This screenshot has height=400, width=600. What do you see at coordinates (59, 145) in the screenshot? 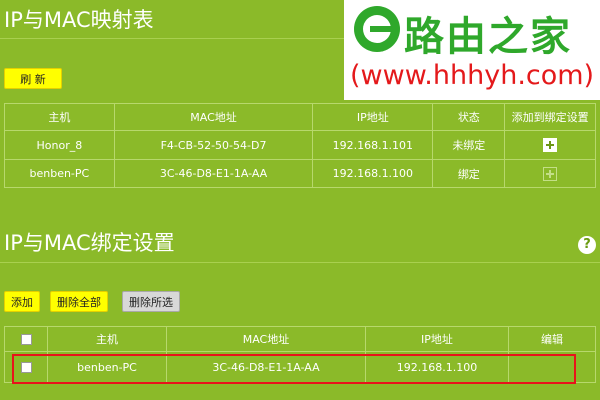
I see `mapping-row-host: Honor_8` at bounding box center [59, 145].